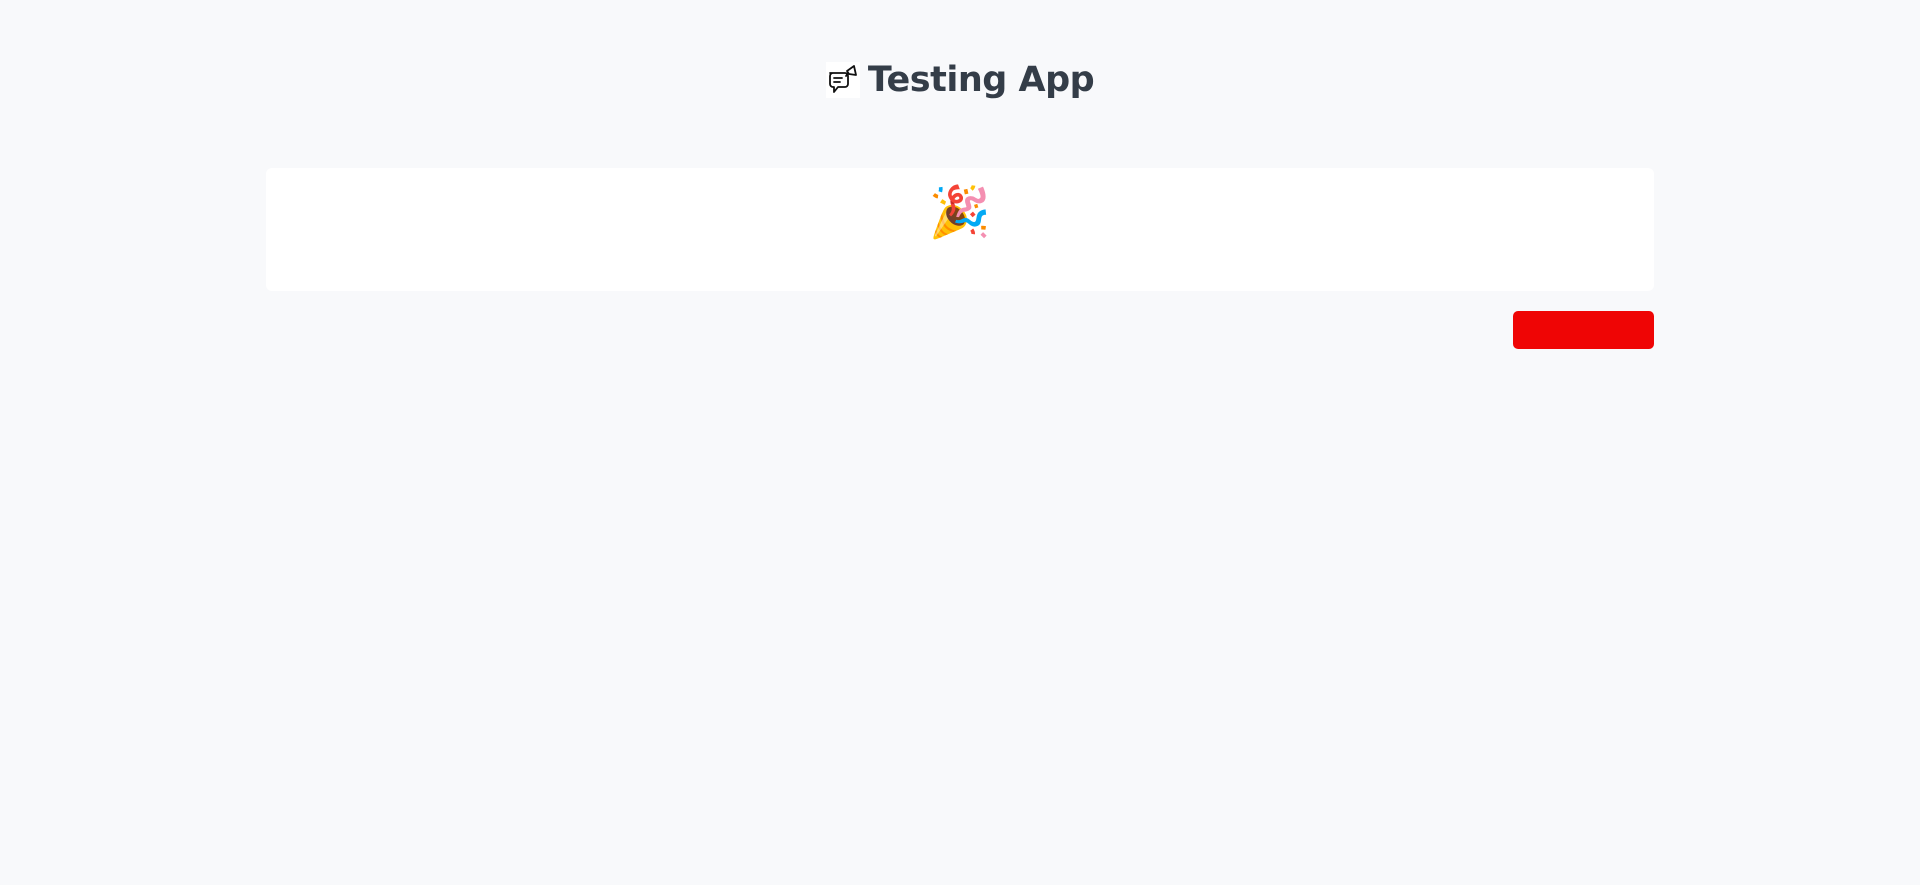 The height and width of the screenshot is (885, 1920). Describe the element at coordinates (960, 212) in the screenshot. I see `party-popper-icon: 🎉` at that location.